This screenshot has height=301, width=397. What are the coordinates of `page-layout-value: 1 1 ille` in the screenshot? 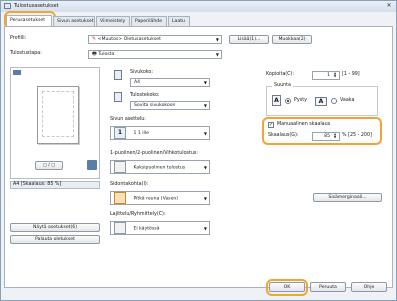 It's located at (141, 133).